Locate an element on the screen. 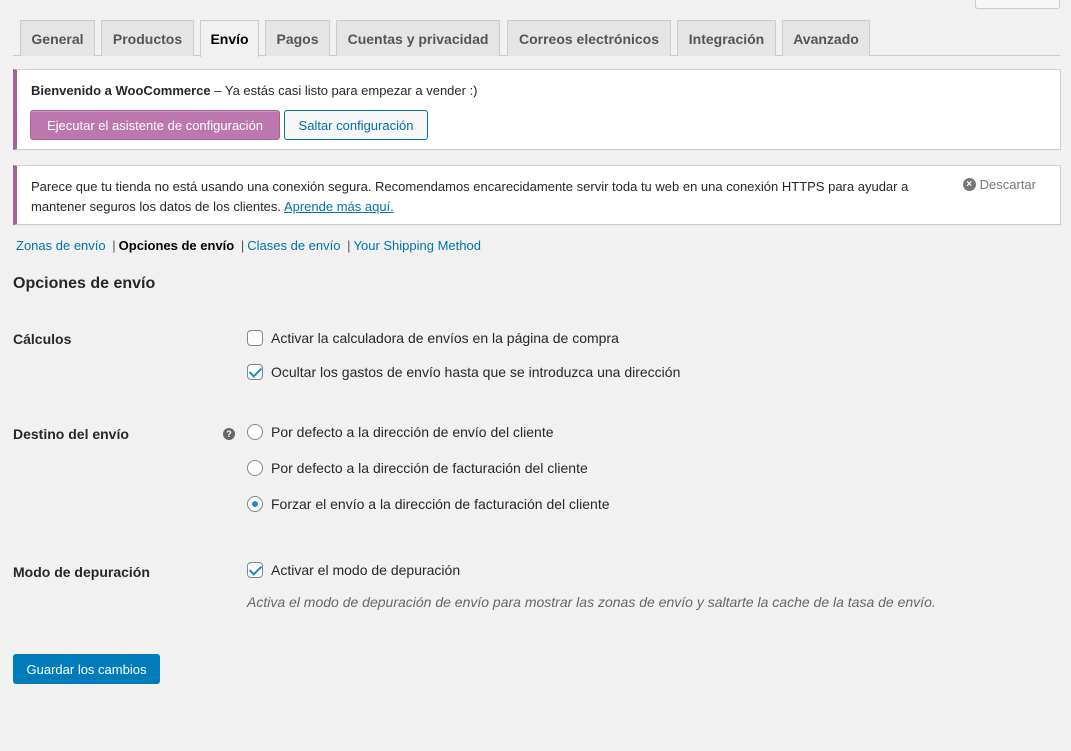 The height and width of the screenshot is (751, 1071). enable-calculator-checkbox is located at coordinates (255, 338).